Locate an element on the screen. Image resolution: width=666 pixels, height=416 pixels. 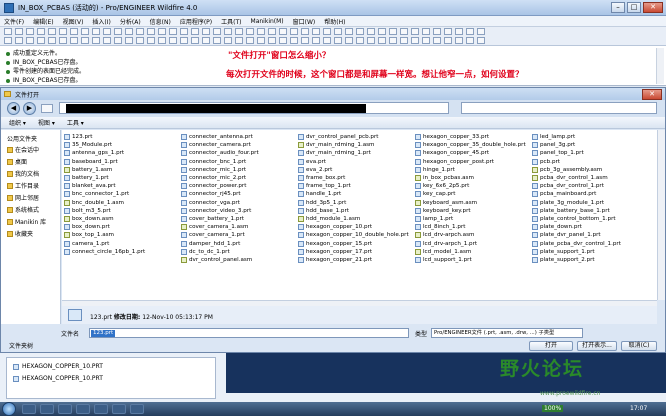
file-item: dvr_control_panel_pcb.prt is located at coordinates (358, 137).